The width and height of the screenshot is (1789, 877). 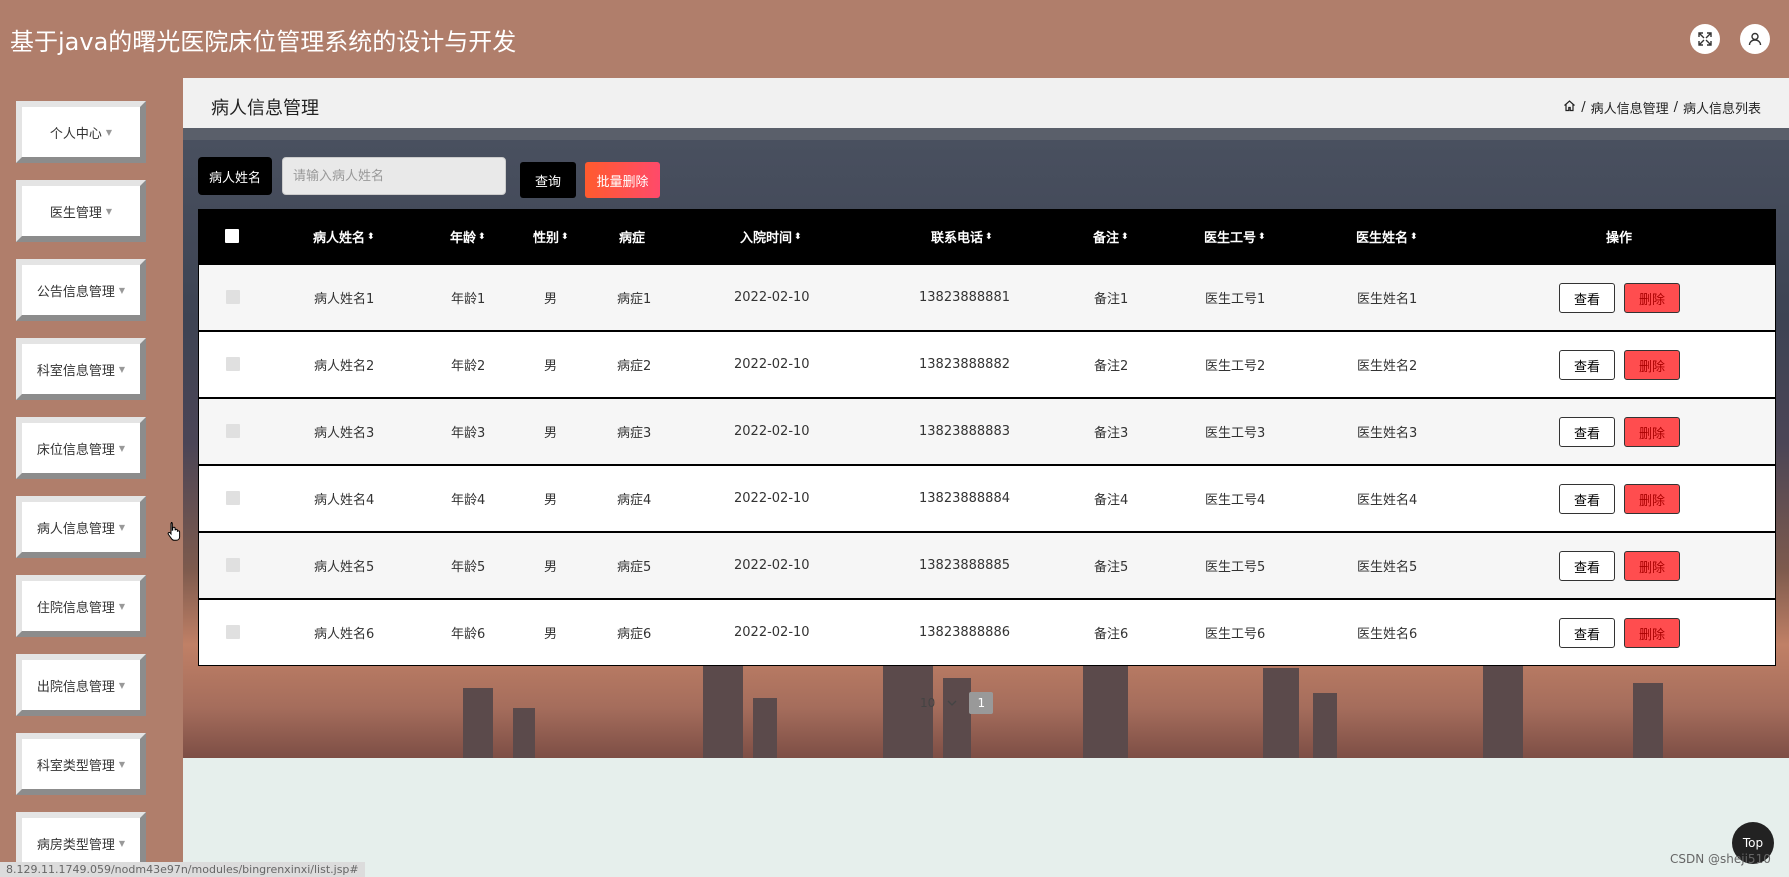 I want to click on sidebar-item-announcements: 公告信息管理 ▼, so click(x=81, y=290).